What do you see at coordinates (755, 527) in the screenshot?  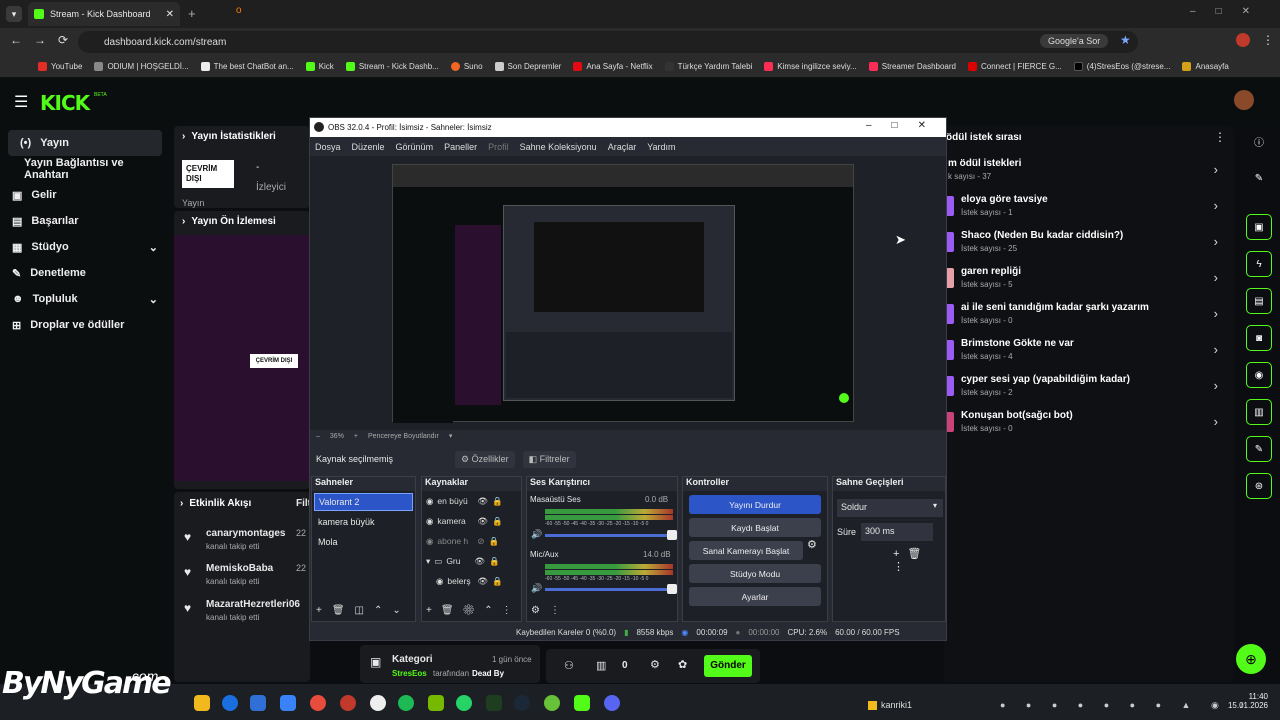 I see `start-recording-button: Kaydı Başlat` at bounding box center [755, 527].